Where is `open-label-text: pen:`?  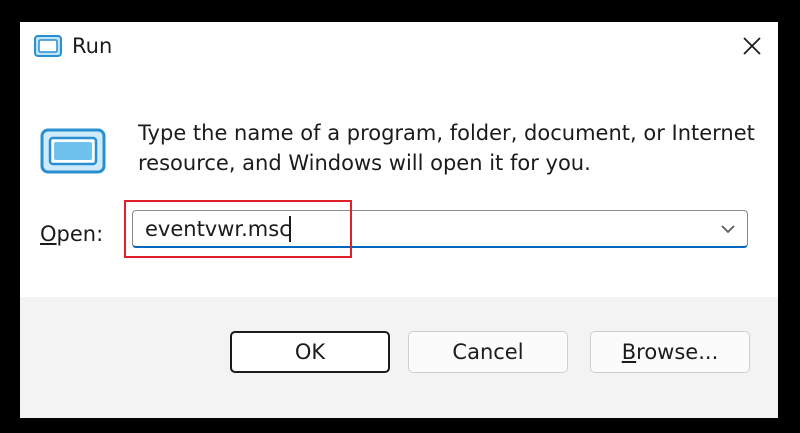 open-label-text: pen: is located at coordinates (80, 234).